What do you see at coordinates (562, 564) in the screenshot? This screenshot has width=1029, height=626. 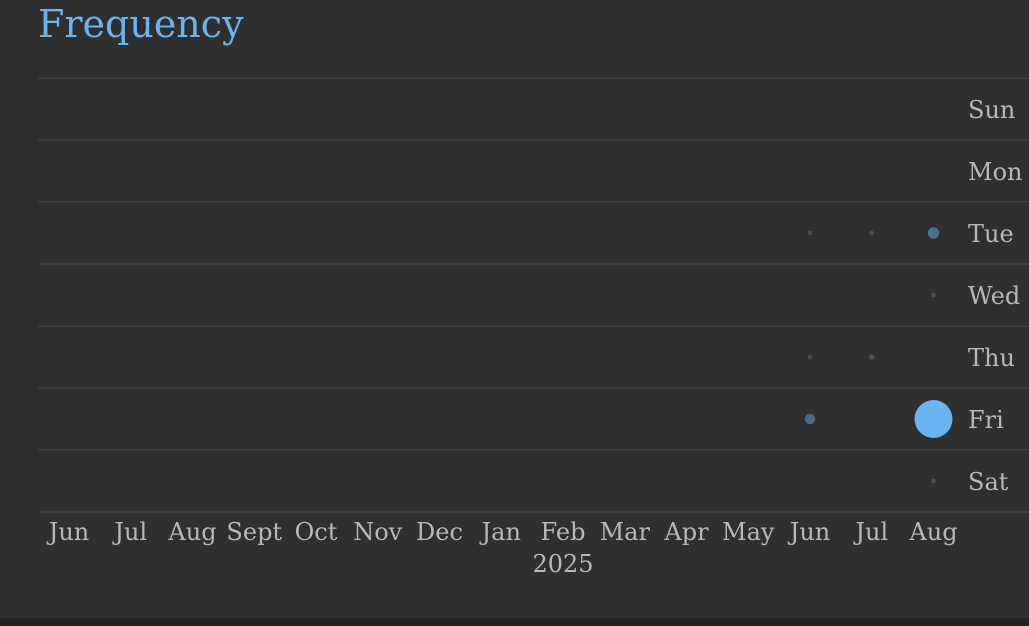 I see `x-year-label: 2025` at bounding box center [562, 564].